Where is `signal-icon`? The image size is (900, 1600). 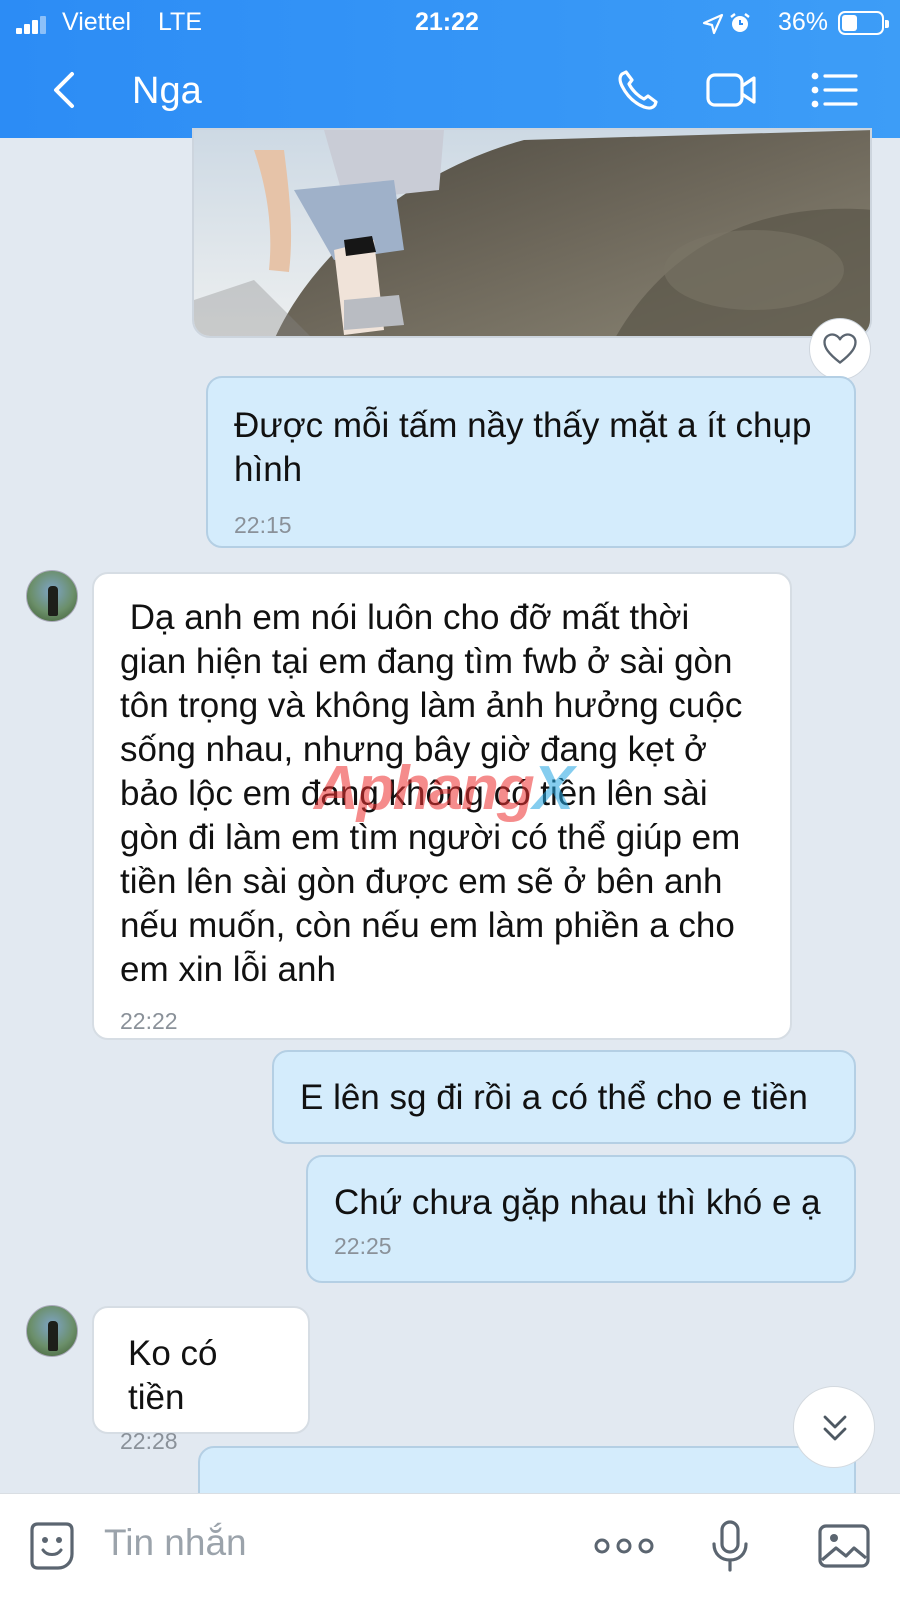
signal-icon is located at coordinates (32, 25).